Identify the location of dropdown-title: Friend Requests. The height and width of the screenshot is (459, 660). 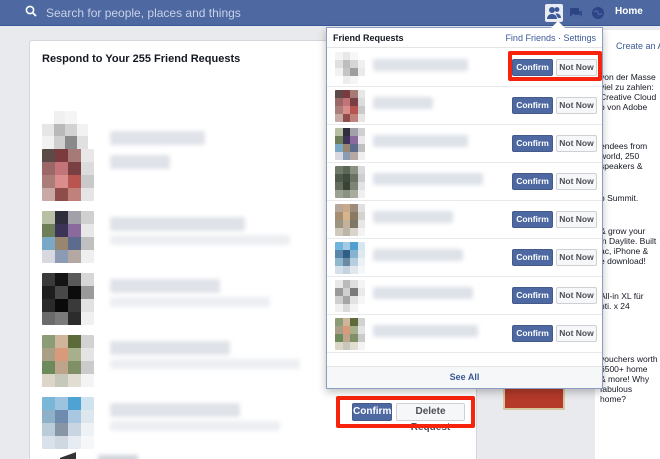
(368, 38).